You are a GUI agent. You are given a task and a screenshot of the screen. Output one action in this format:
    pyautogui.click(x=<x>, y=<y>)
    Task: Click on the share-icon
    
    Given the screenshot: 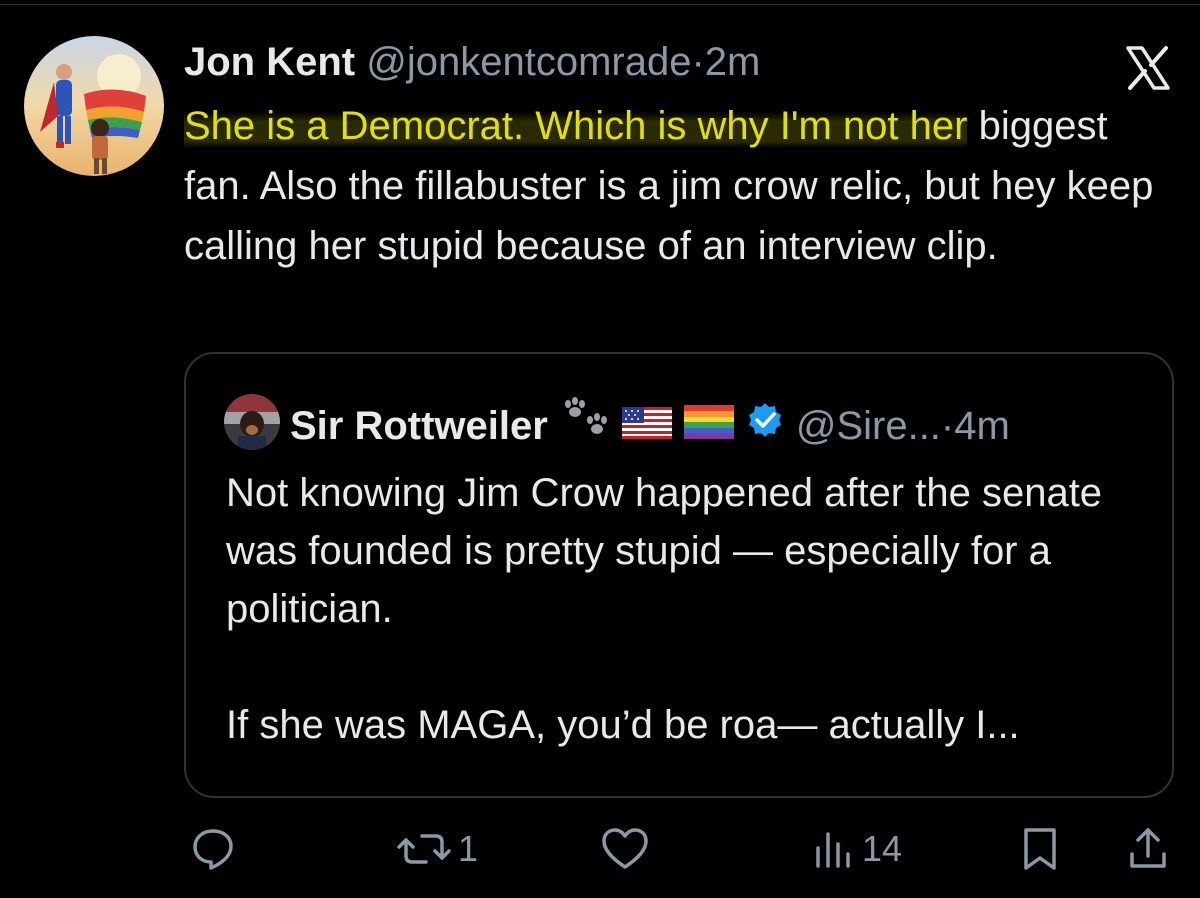 What is the action you would take?
    pyautogui.click(x=1148, y=849)
    